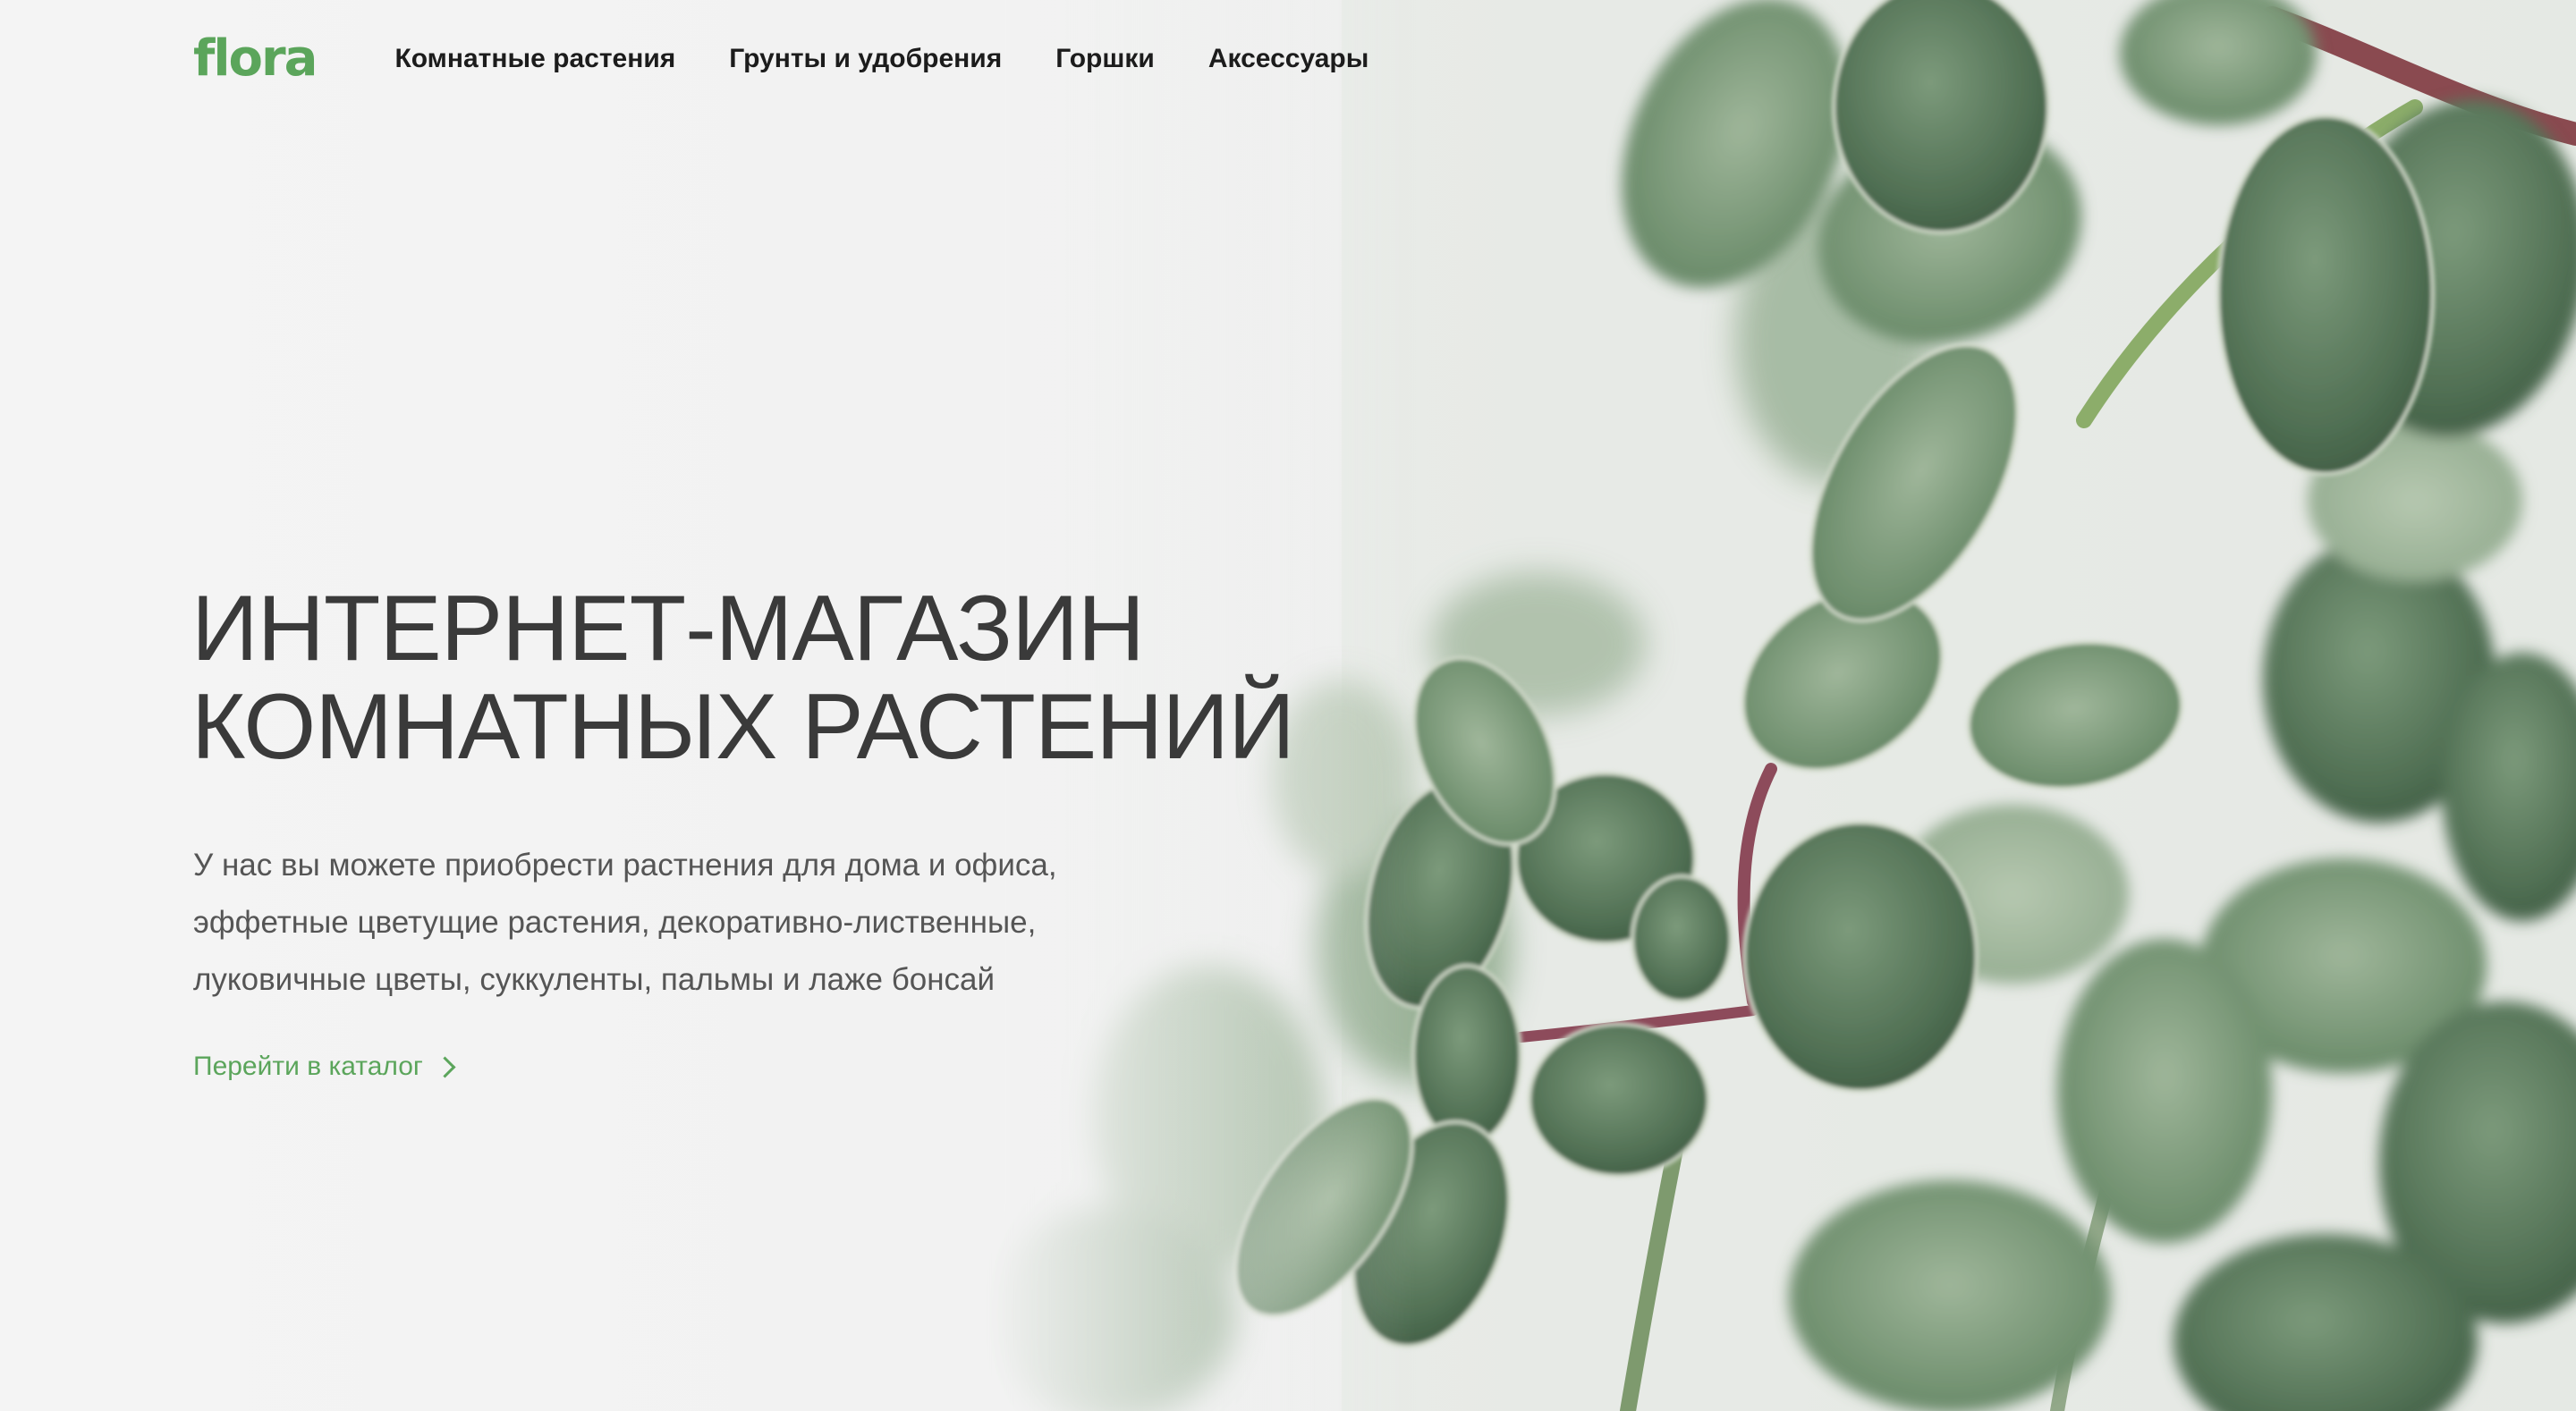  I want to click on chevron-right-icon, so click(445, 1066).